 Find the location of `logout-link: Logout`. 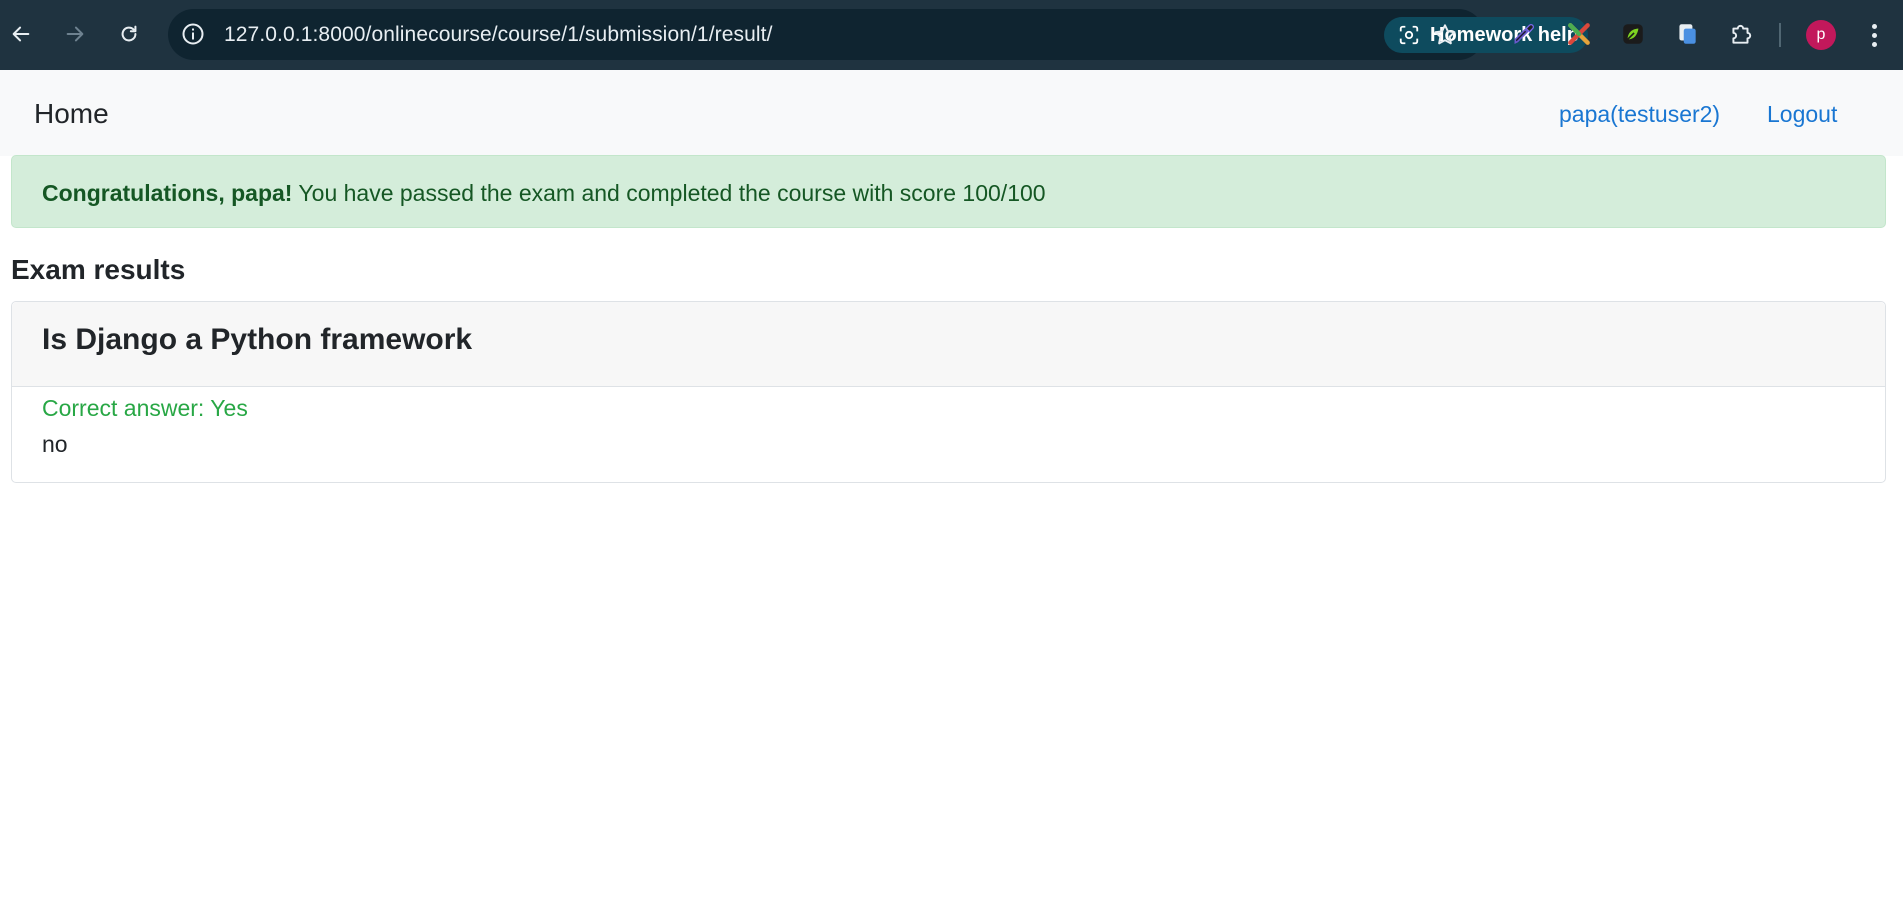

logout-link: Logout is located at coordinates (1802, 114).